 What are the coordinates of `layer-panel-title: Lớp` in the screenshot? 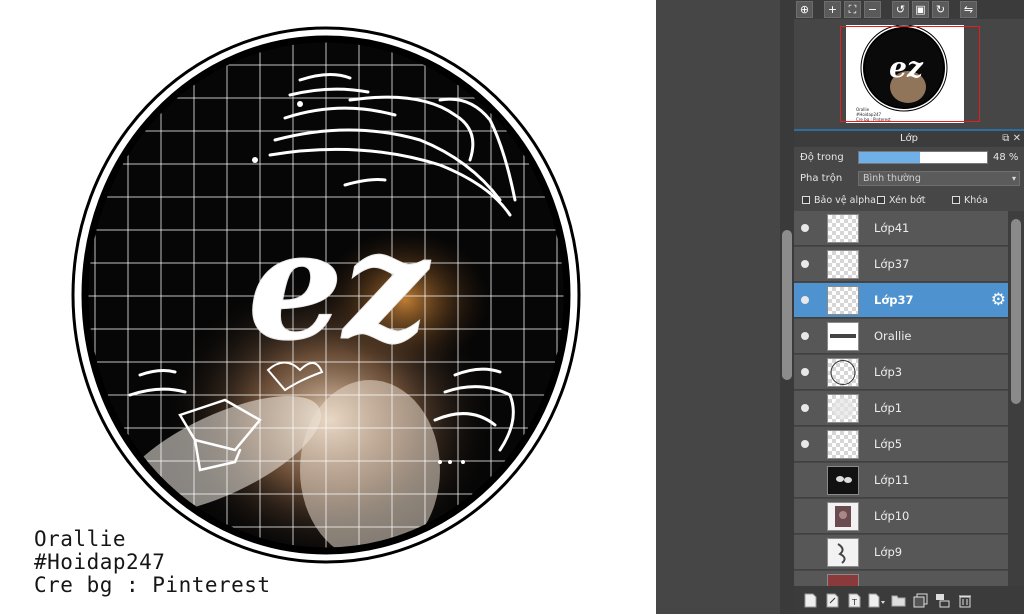 It's located at (909, 138).